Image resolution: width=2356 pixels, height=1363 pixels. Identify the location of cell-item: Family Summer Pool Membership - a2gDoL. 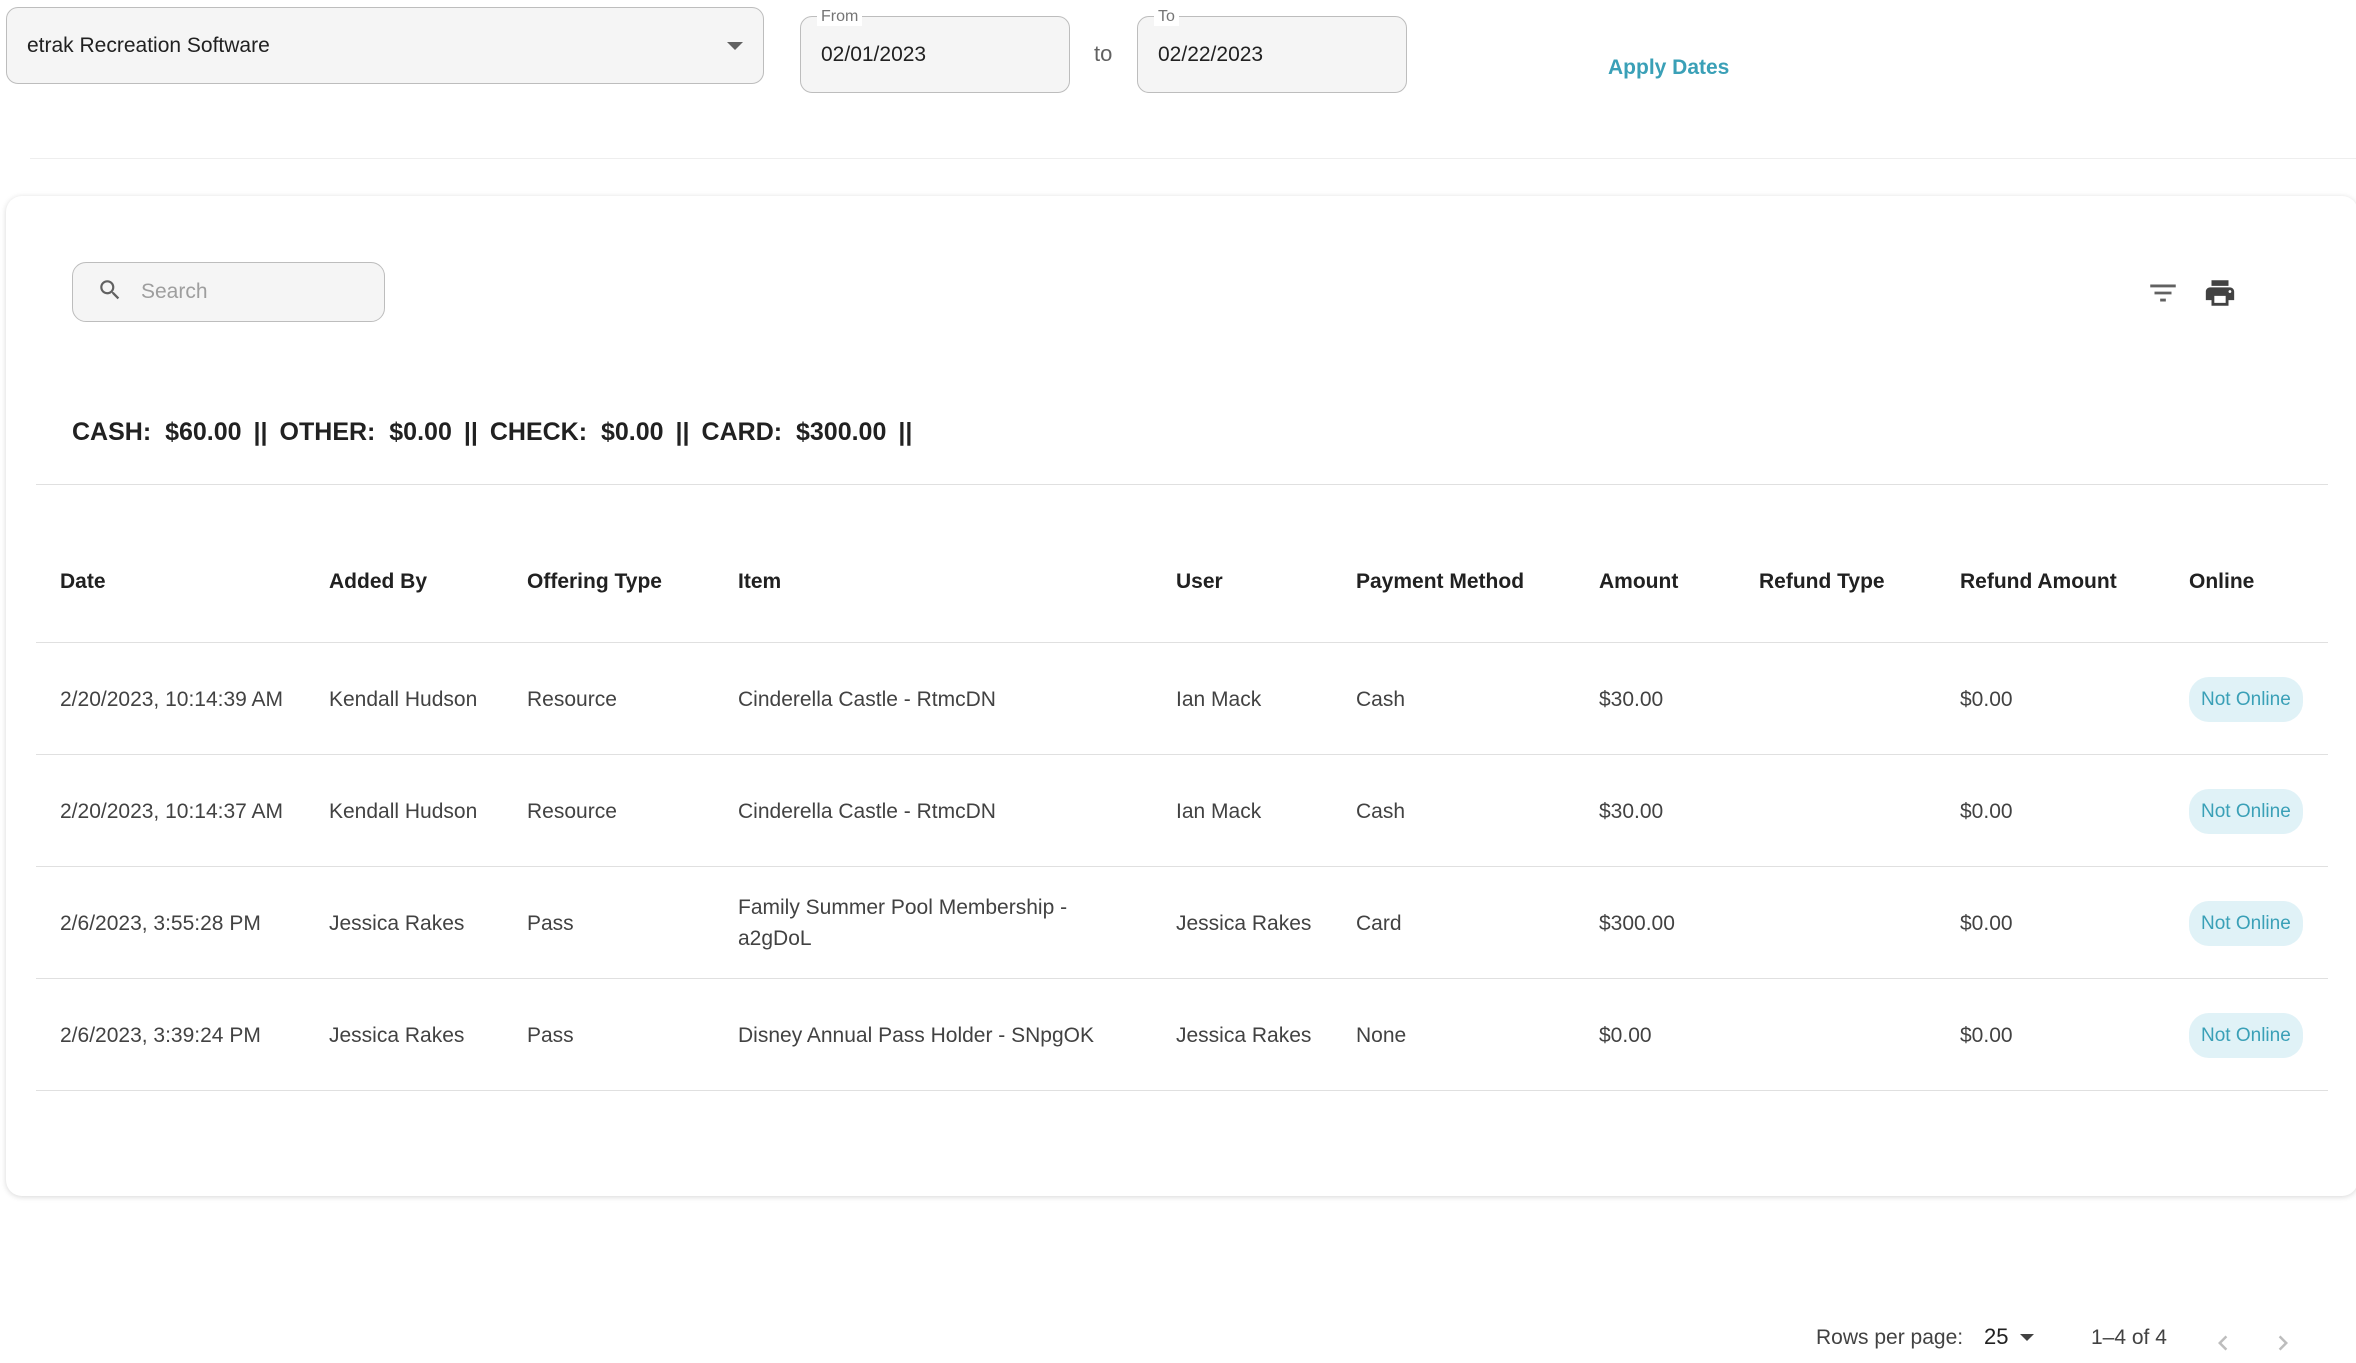
(938, 923).